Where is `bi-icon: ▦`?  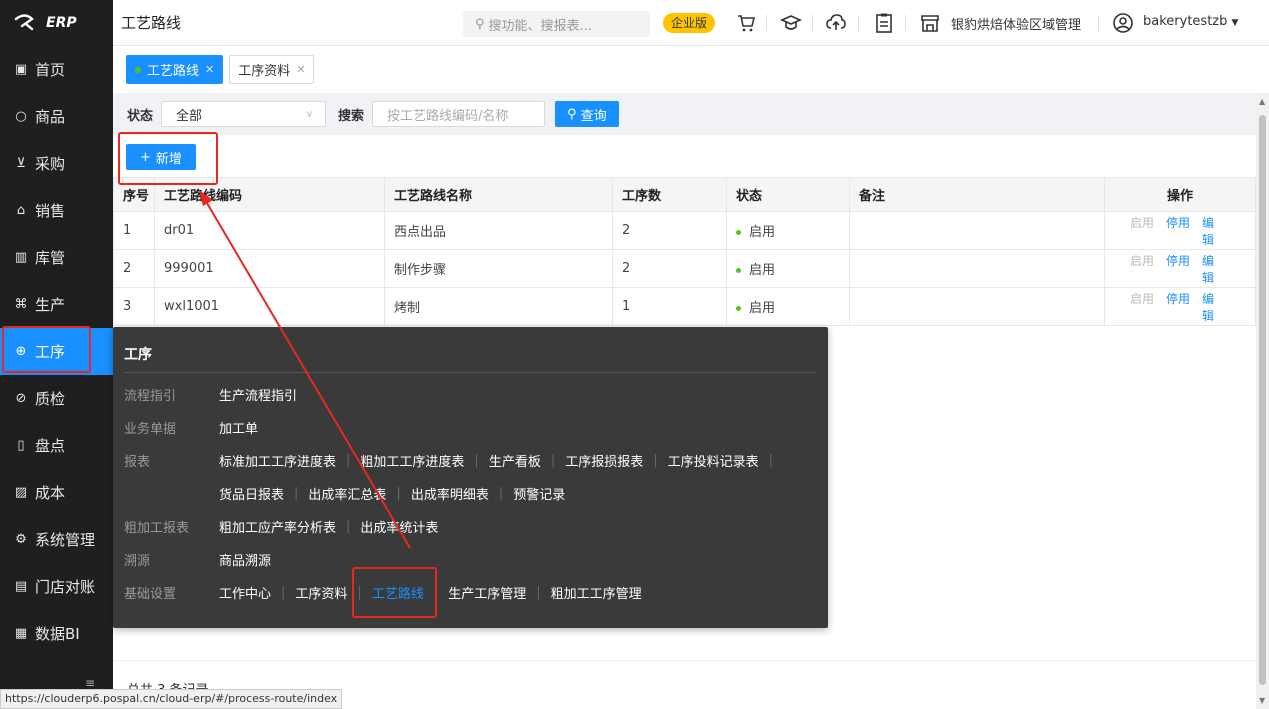 bi-icon: ▦ is located at coordinates (21, 633).